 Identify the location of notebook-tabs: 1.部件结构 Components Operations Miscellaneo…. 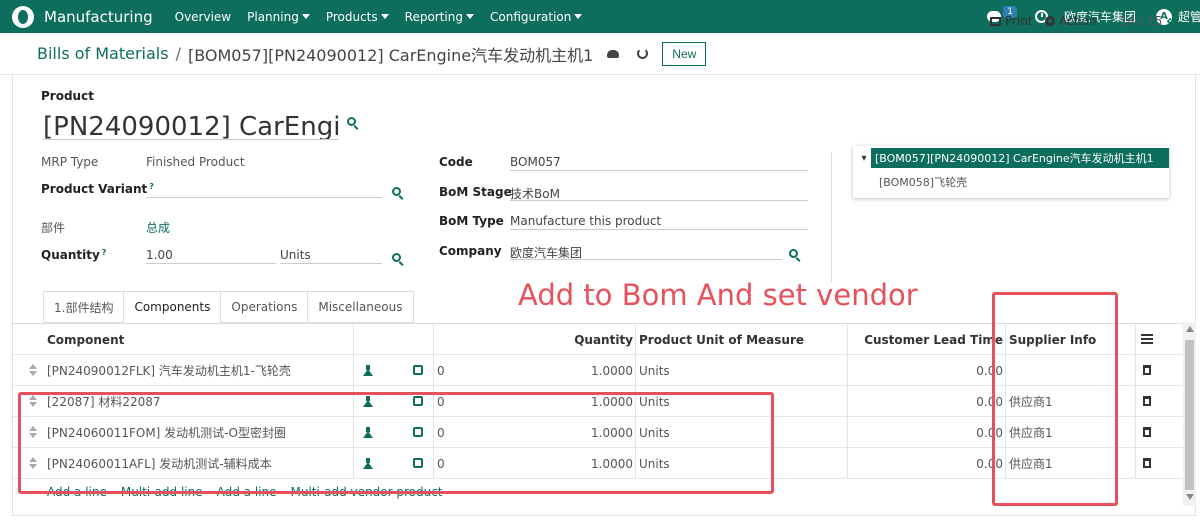
(228, 307).